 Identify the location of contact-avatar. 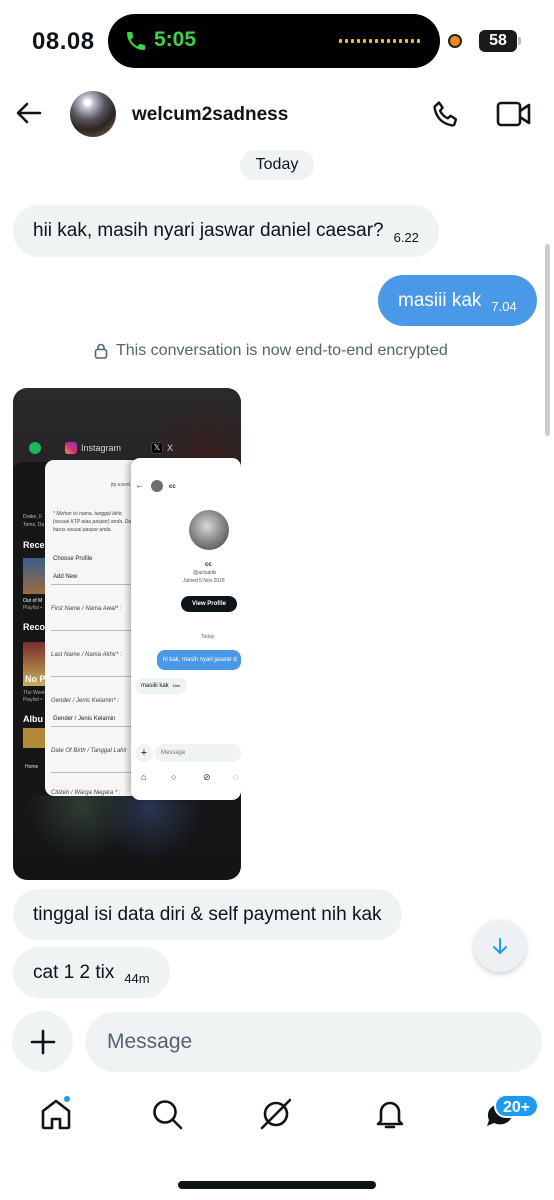
(93, 114).